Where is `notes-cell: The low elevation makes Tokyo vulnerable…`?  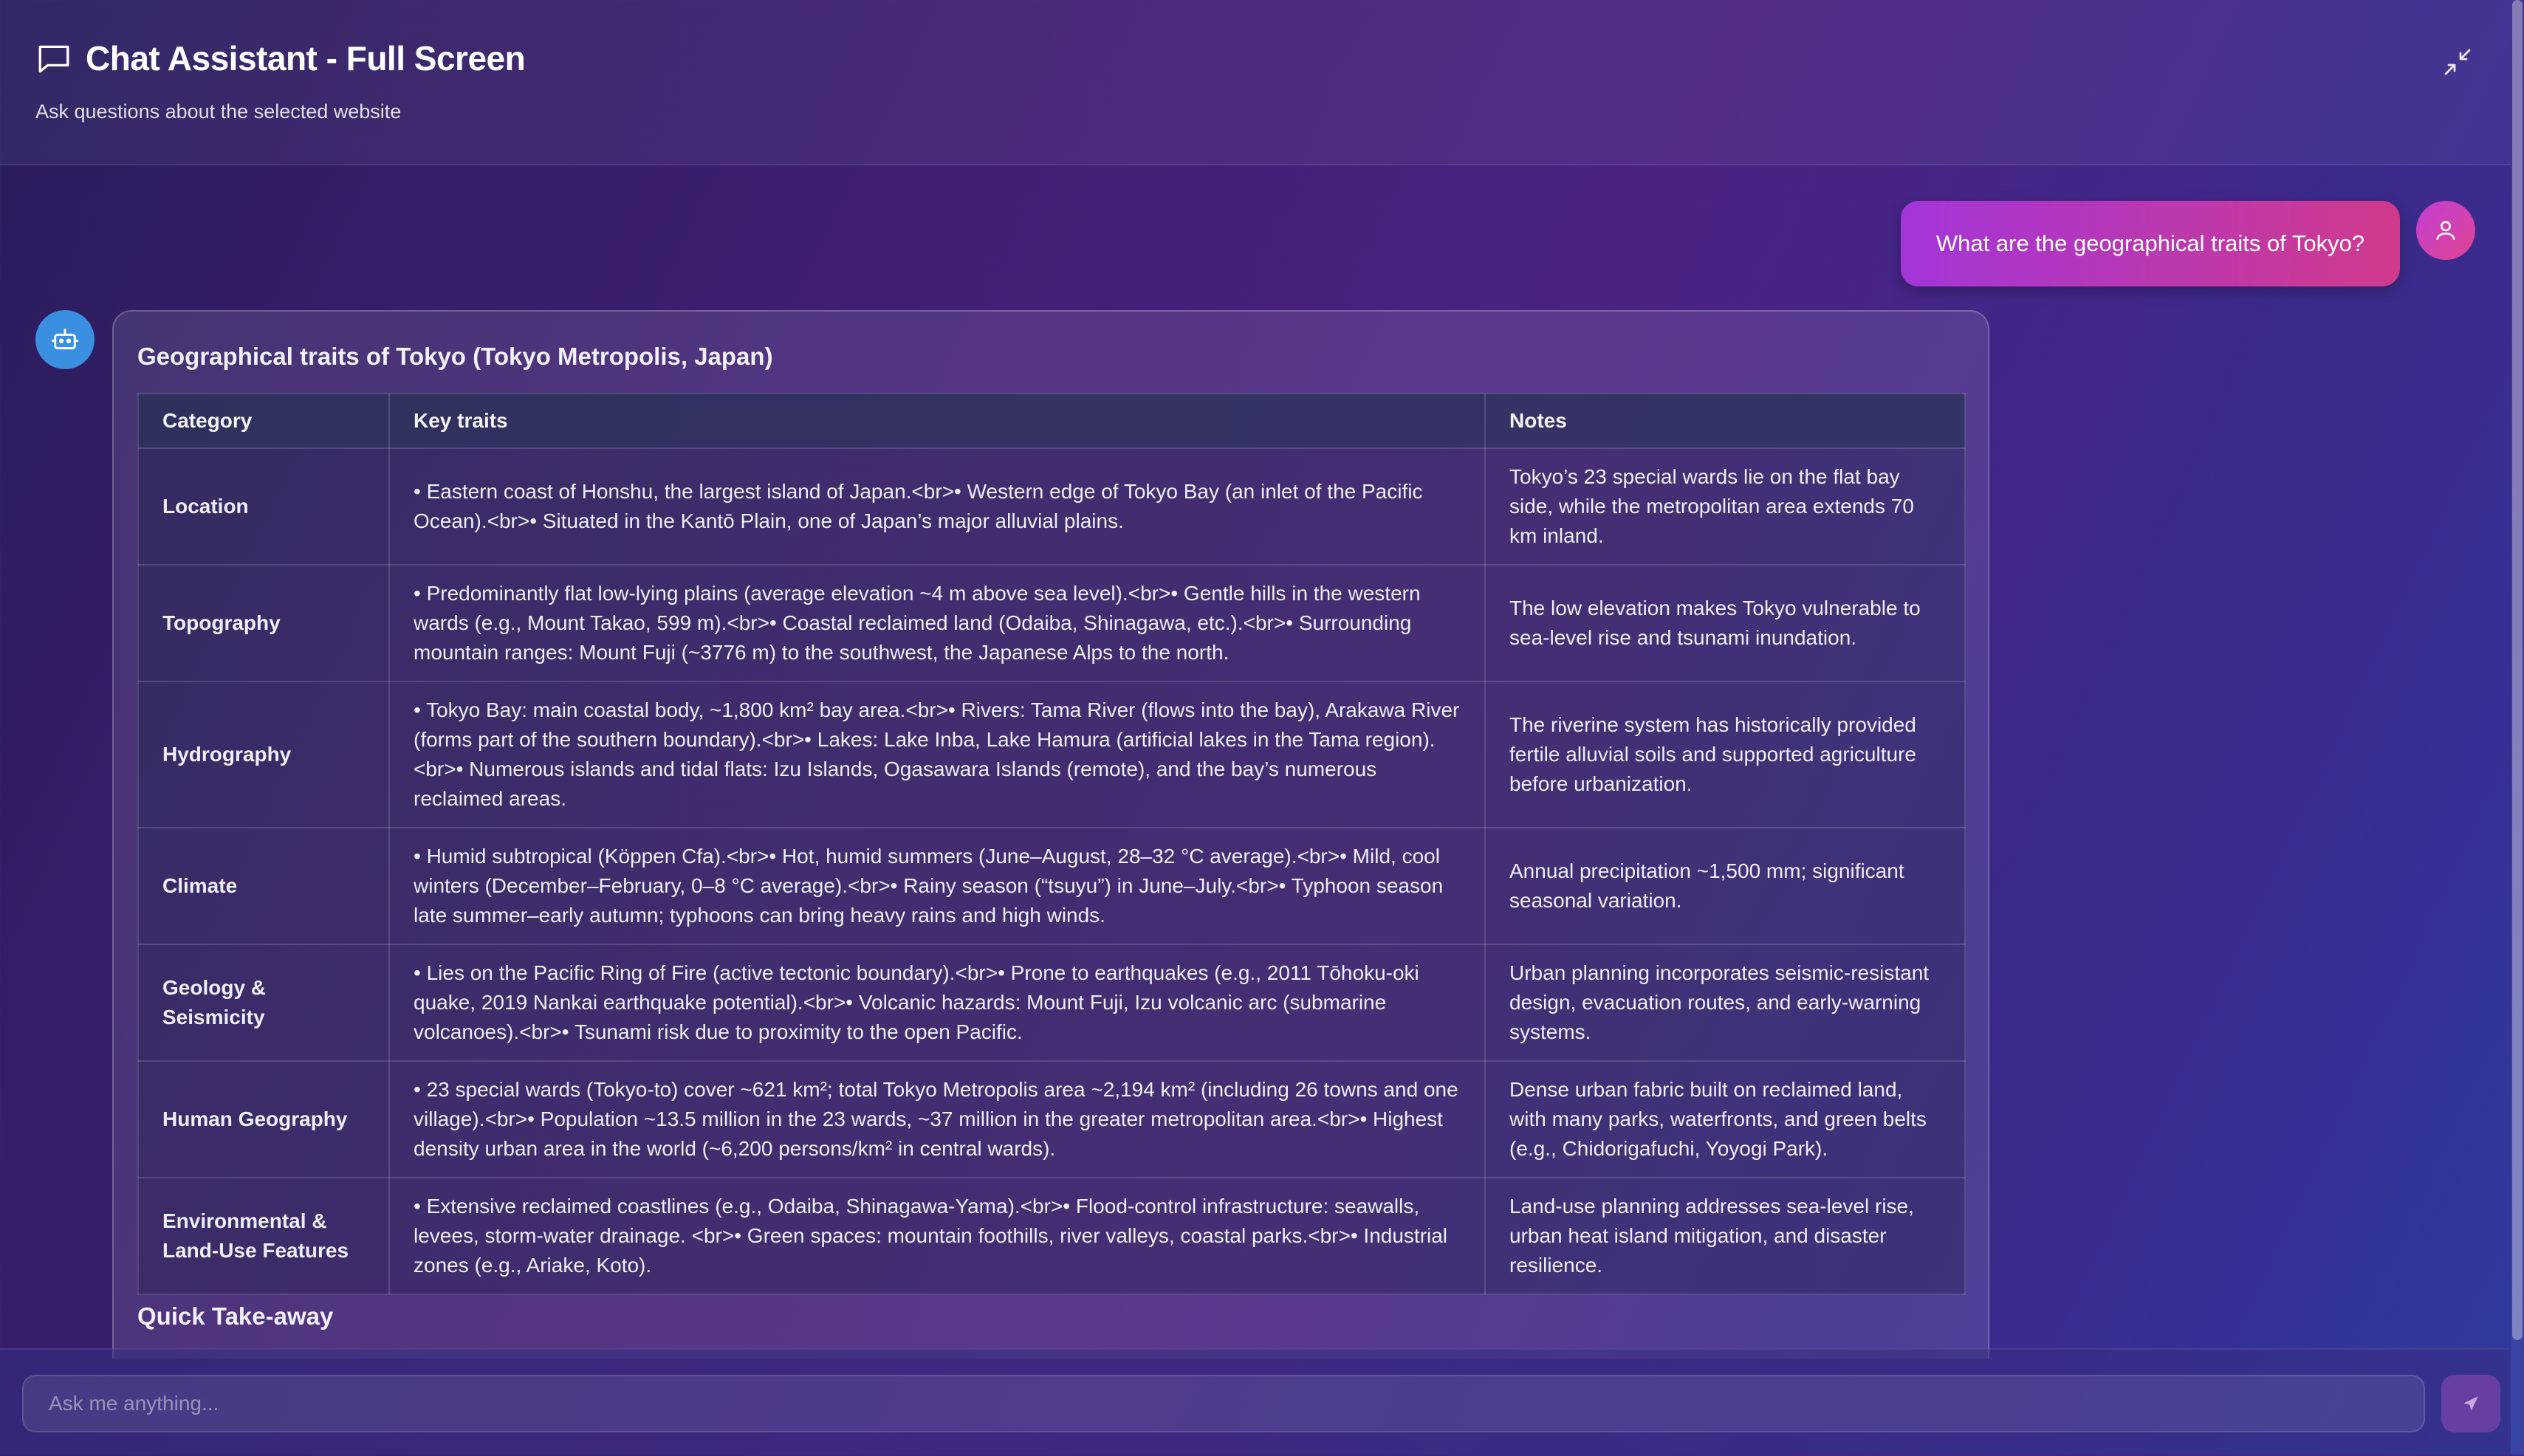
notes-cell: The low elevation makes Tokyo vulnerable… is located at coordinates (1725, 623).